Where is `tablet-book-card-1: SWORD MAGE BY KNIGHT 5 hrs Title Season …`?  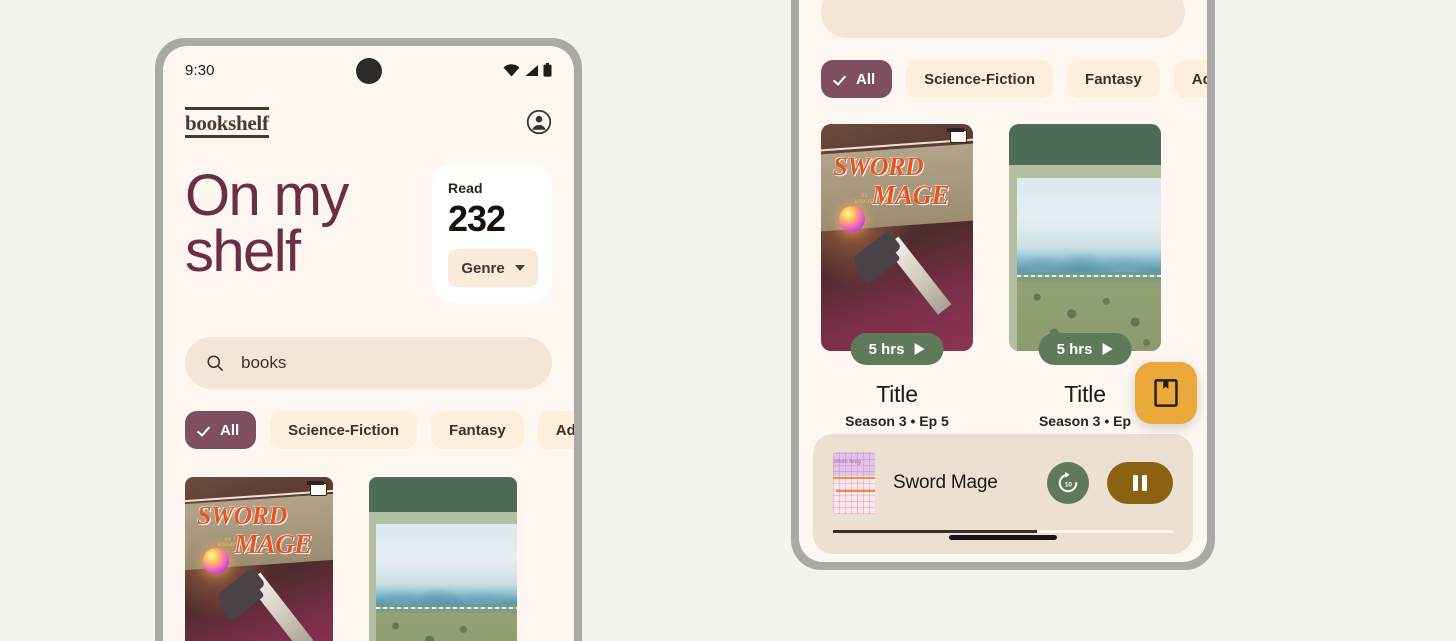
tablet-book-card-1: SWORD MAGE BY KNIGHT 5 hrs Title Season … is located at coordinates (897, 285).